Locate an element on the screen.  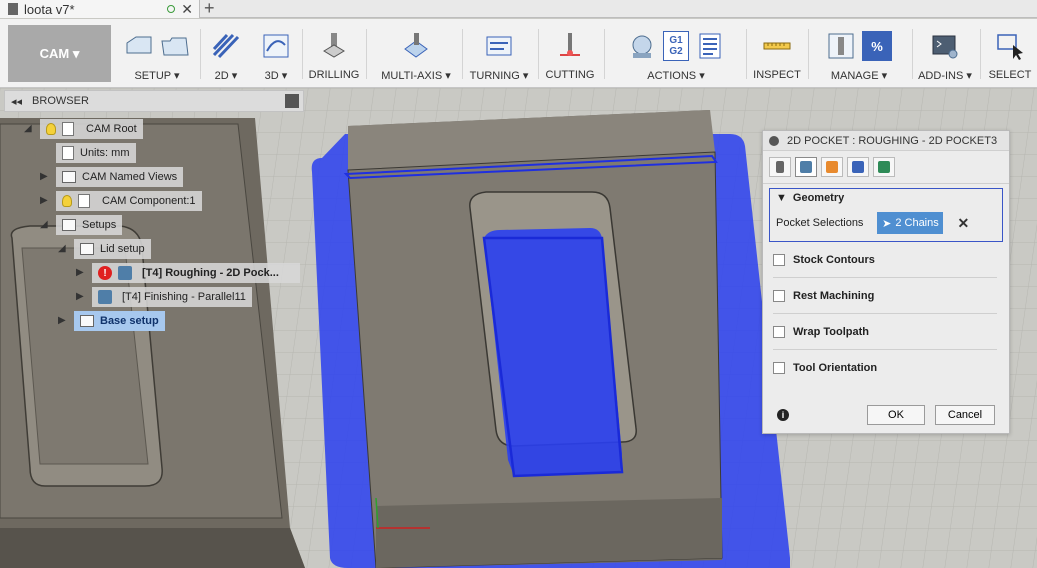
drilling-group: DRILLING is located at coordinates (334, 56).